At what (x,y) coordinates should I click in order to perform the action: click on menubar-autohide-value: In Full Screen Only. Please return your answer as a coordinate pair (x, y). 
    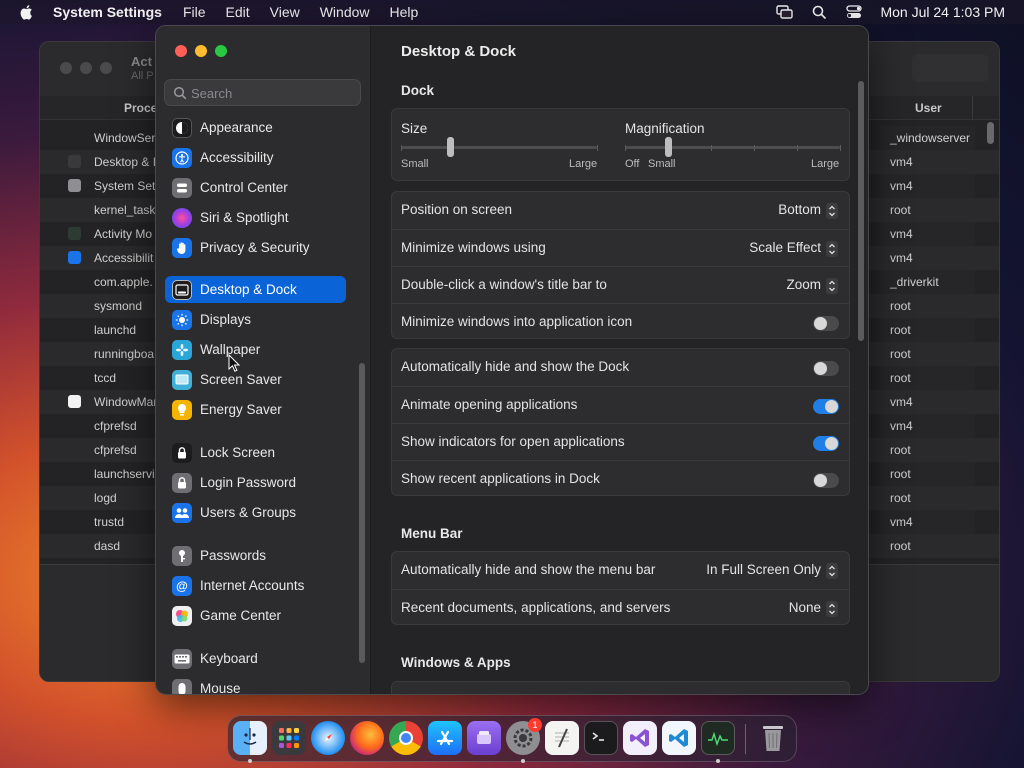
    Looking at the image, I should click on (763, 569).